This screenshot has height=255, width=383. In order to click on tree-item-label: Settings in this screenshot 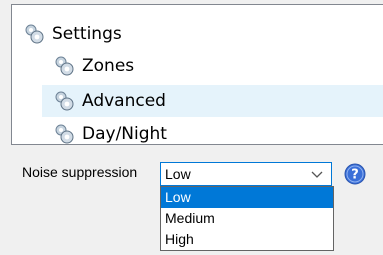, I will do `click(87, 34)`.